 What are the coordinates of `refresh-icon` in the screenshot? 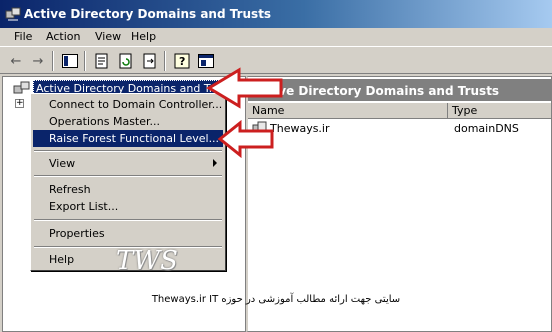 It's located at (126, 61).